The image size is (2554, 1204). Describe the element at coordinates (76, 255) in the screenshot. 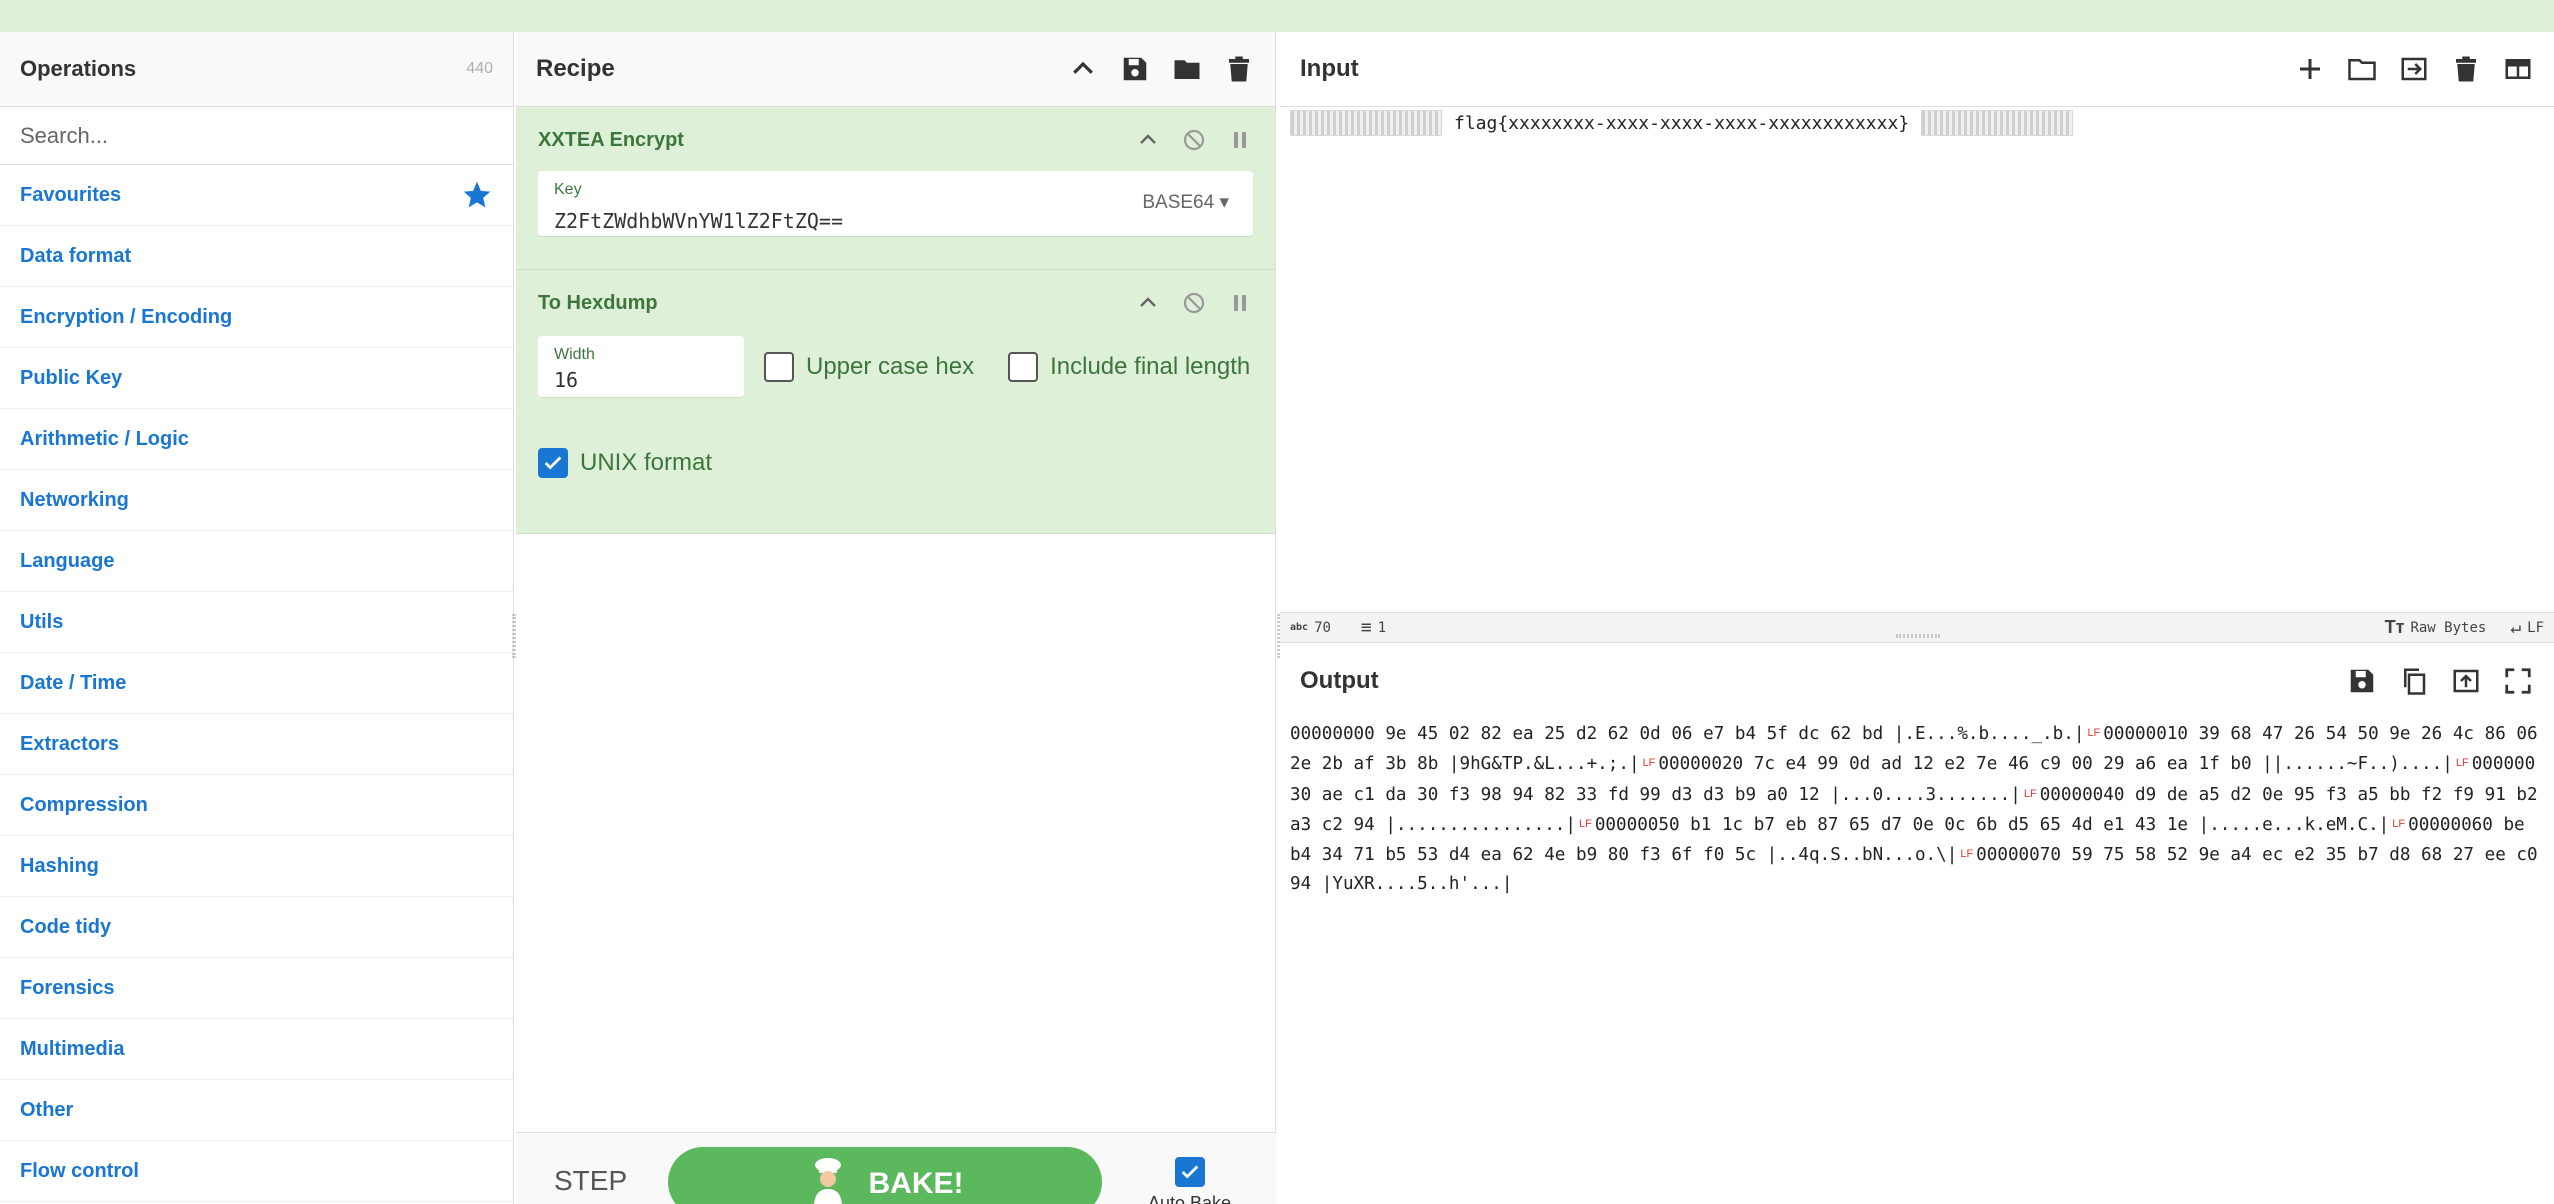

I see `category-label: Data format` at that location.